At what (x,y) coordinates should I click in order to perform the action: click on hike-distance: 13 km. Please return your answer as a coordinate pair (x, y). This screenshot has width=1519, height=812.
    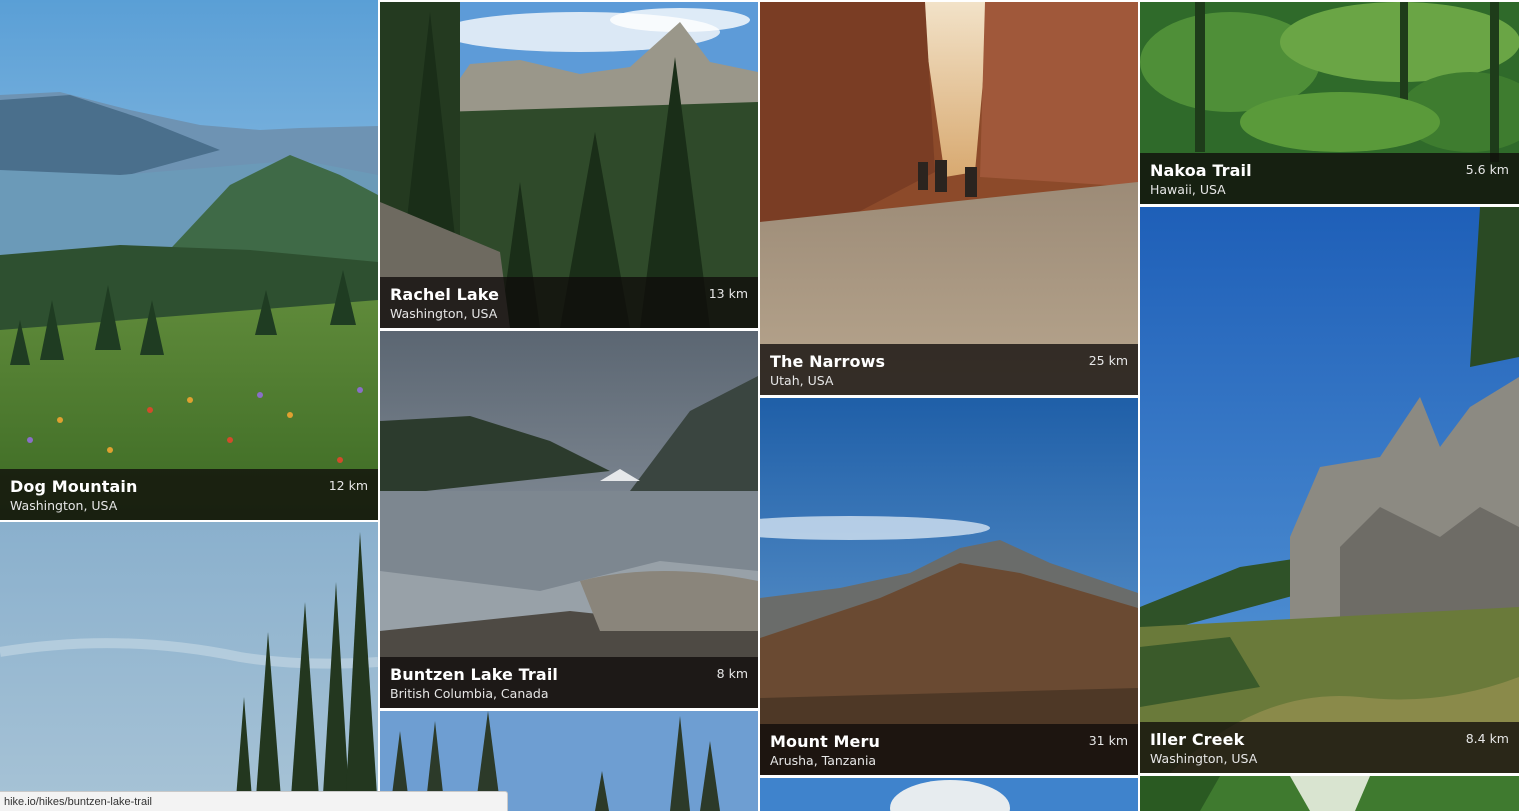
    Looking at the image, I should click on (728, 293).